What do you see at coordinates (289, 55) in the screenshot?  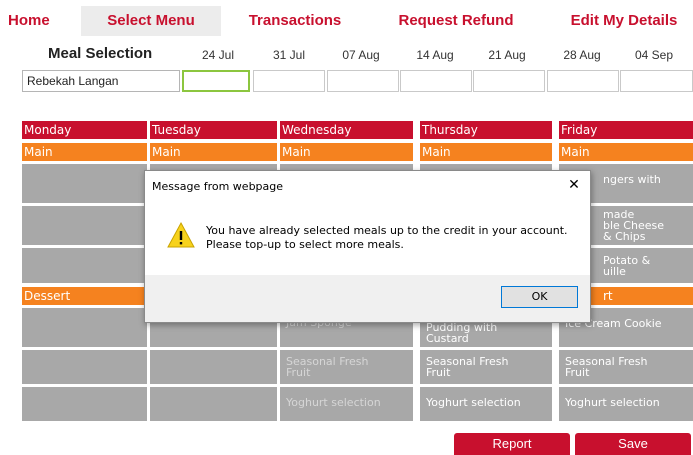 I see `week-date: 31 Jul` at bounding box center [289, 55].